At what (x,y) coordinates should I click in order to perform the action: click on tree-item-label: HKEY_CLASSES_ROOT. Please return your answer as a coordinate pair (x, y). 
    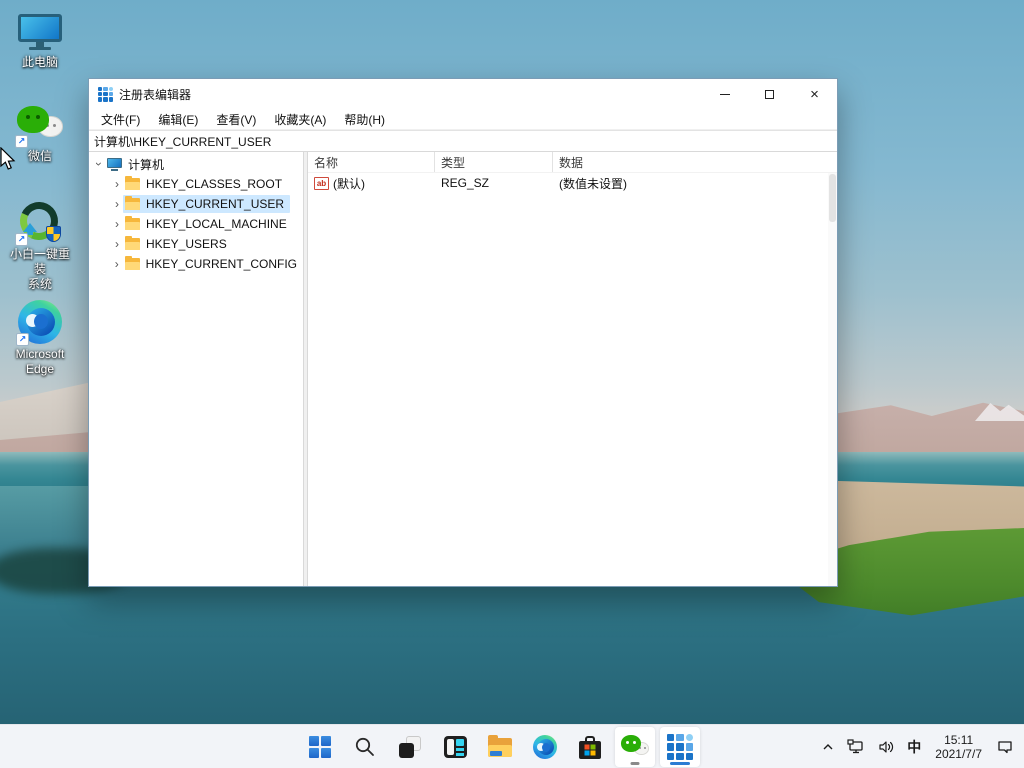
    Looking at the image, I should click on (214, 184).